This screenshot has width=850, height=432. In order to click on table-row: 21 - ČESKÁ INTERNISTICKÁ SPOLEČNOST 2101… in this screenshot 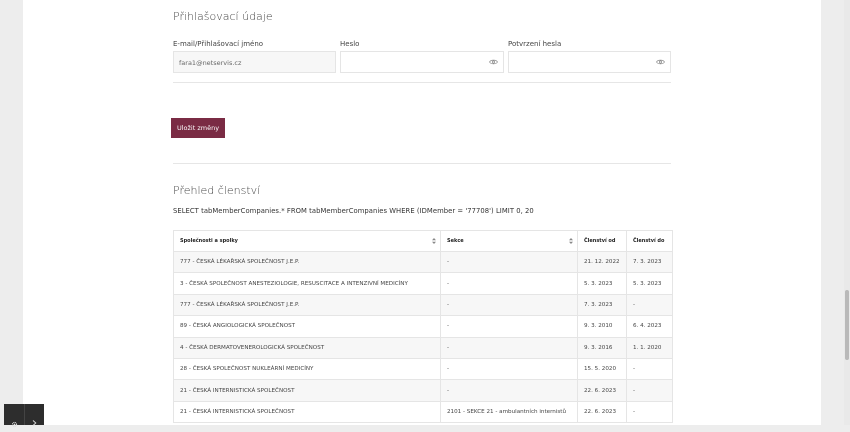, I will do `click(423, 412)`.